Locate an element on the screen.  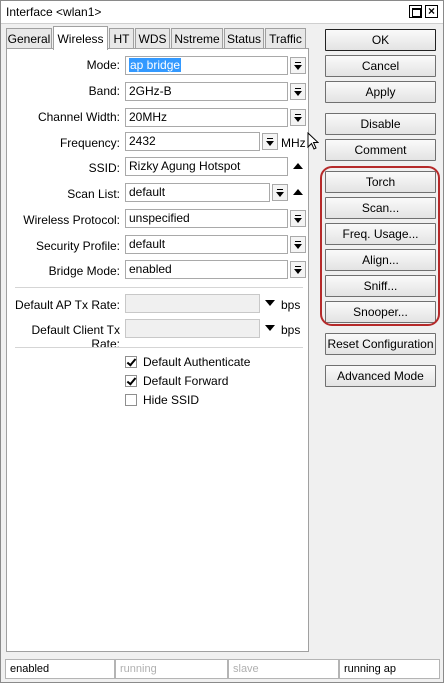
mouse-cursor-icon is located at coordinates (313, 141).